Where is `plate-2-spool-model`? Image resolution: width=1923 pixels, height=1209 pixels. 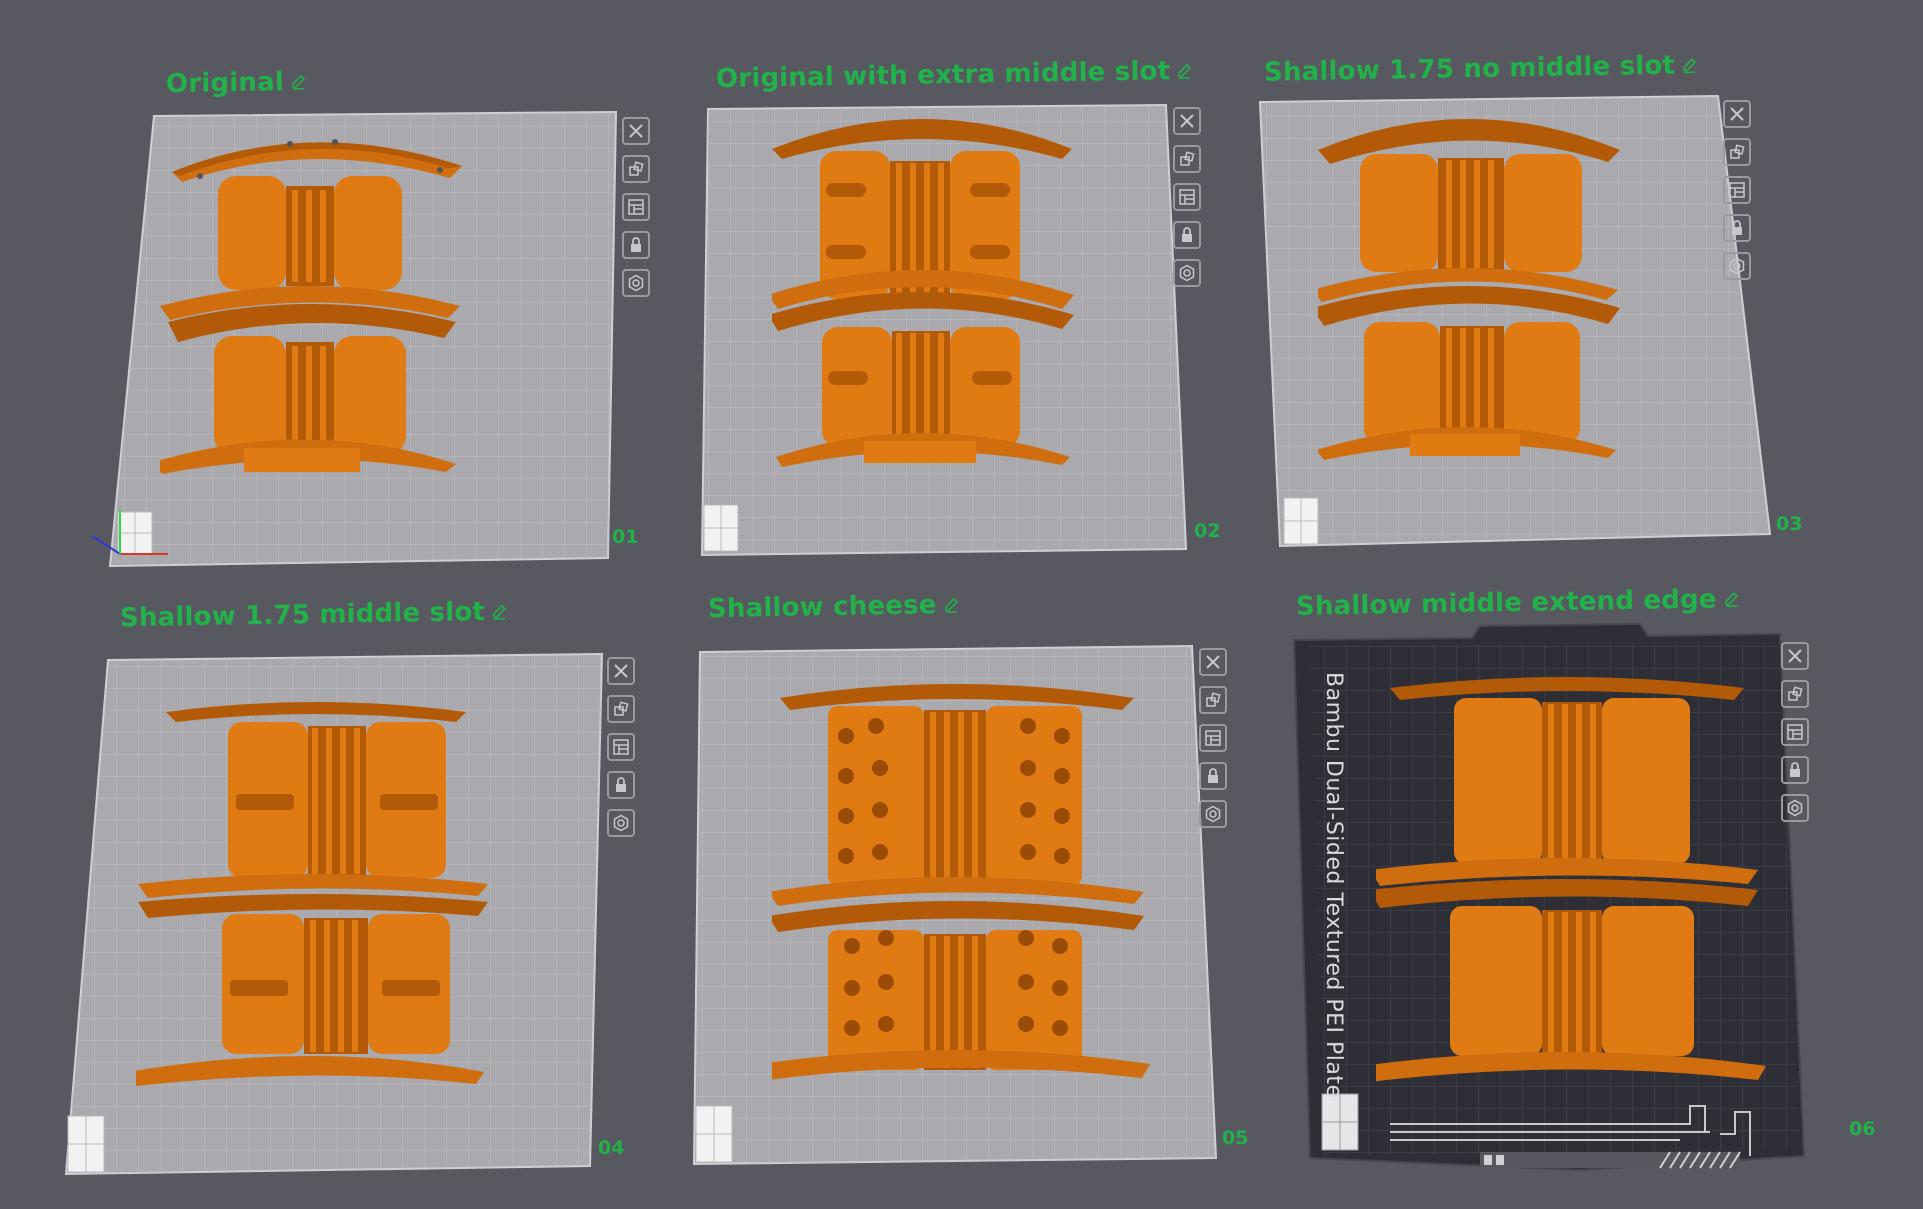
plate-2-spool-model is located at coordinates (942, 285).